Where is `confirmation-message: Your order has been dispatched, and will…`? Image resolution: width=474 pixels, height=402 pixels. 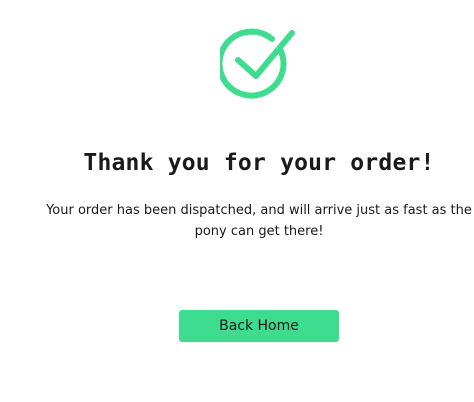 confirmation-message: Your order has been dispatched, and will… is located at coordinates (259, 221).